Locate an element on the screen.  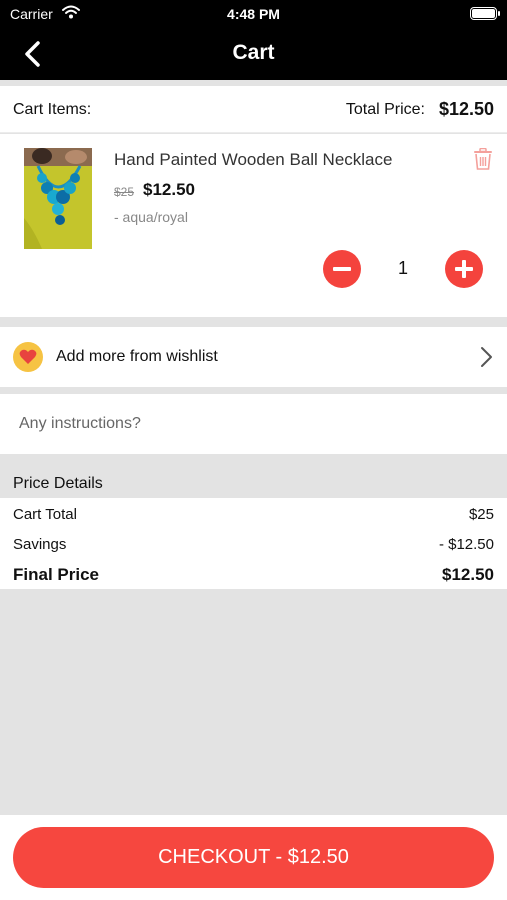
cart-total-label: Cart Total is located at coordinates (45, 514).